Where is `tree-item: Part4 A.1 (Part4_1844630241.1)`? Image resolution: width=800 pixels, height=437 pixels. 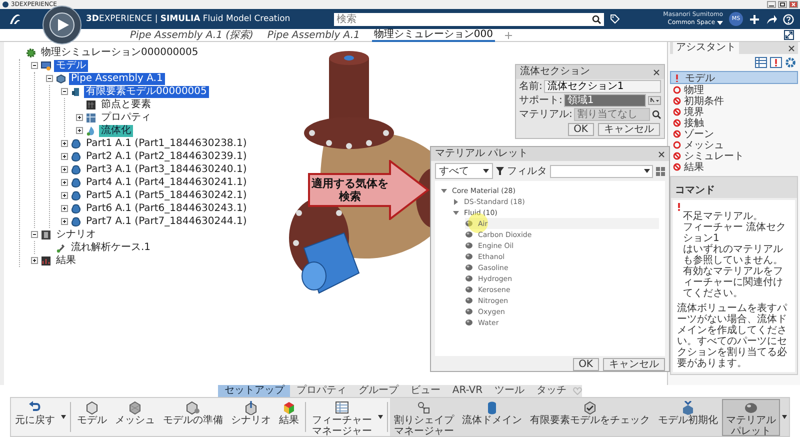
tree-item: Part4 A.1 (Part4_1844630241.1) is located at coordinates (166, 182).